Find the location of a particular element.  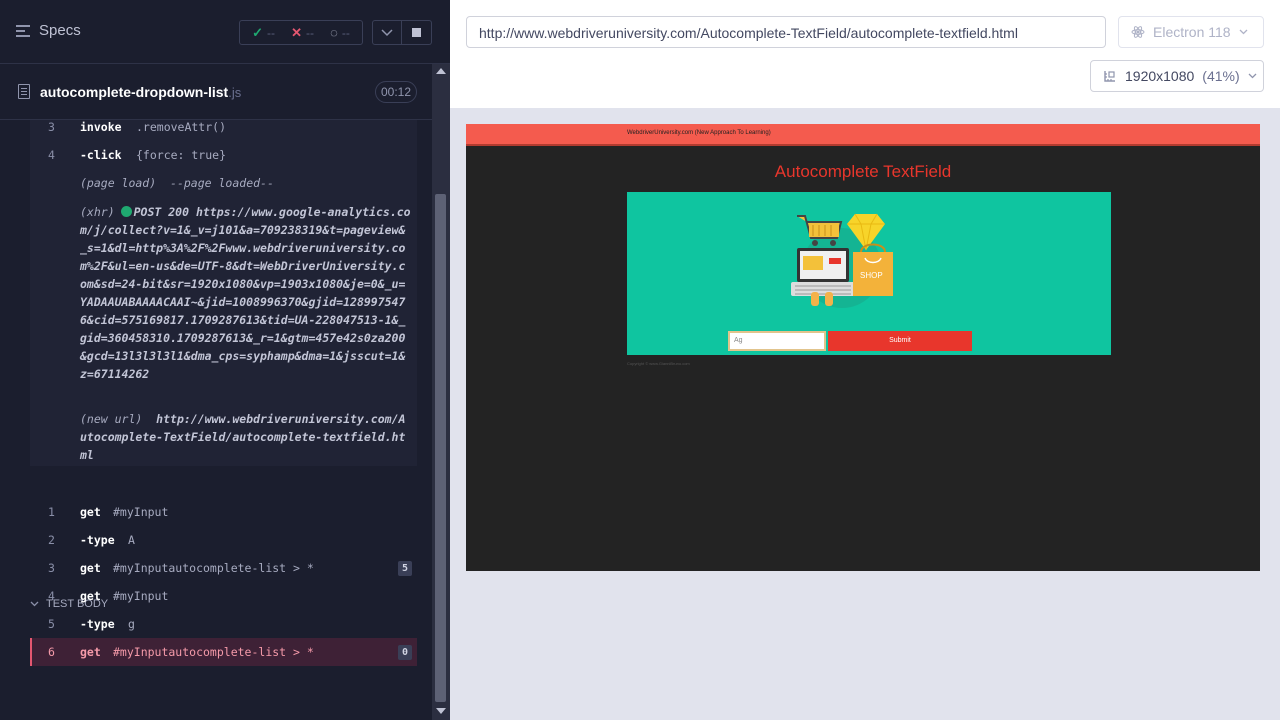

viewport-selector: 1920x1080 (41%) is located at coordinates (1177, 76).